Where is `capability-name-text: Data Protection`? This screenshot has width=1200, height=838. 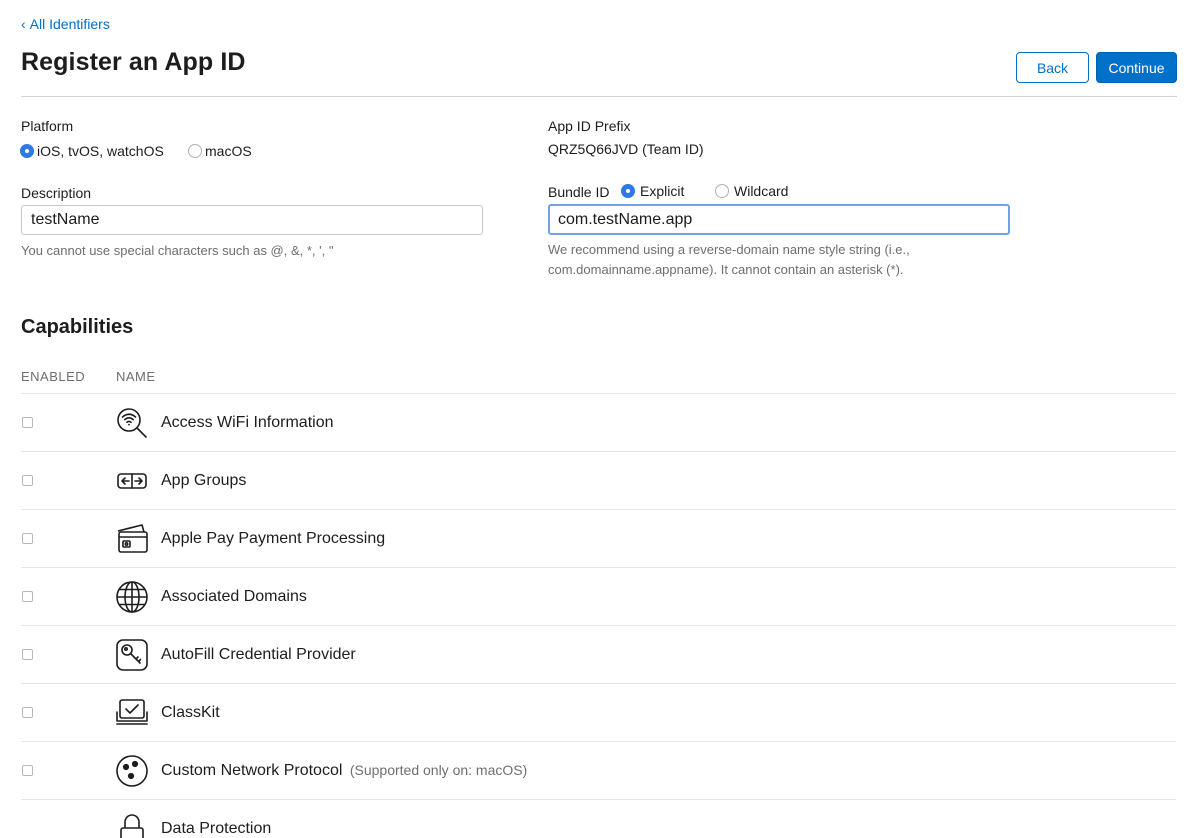 capability-name-text: Data Protection is located at coordinates (216, 828).